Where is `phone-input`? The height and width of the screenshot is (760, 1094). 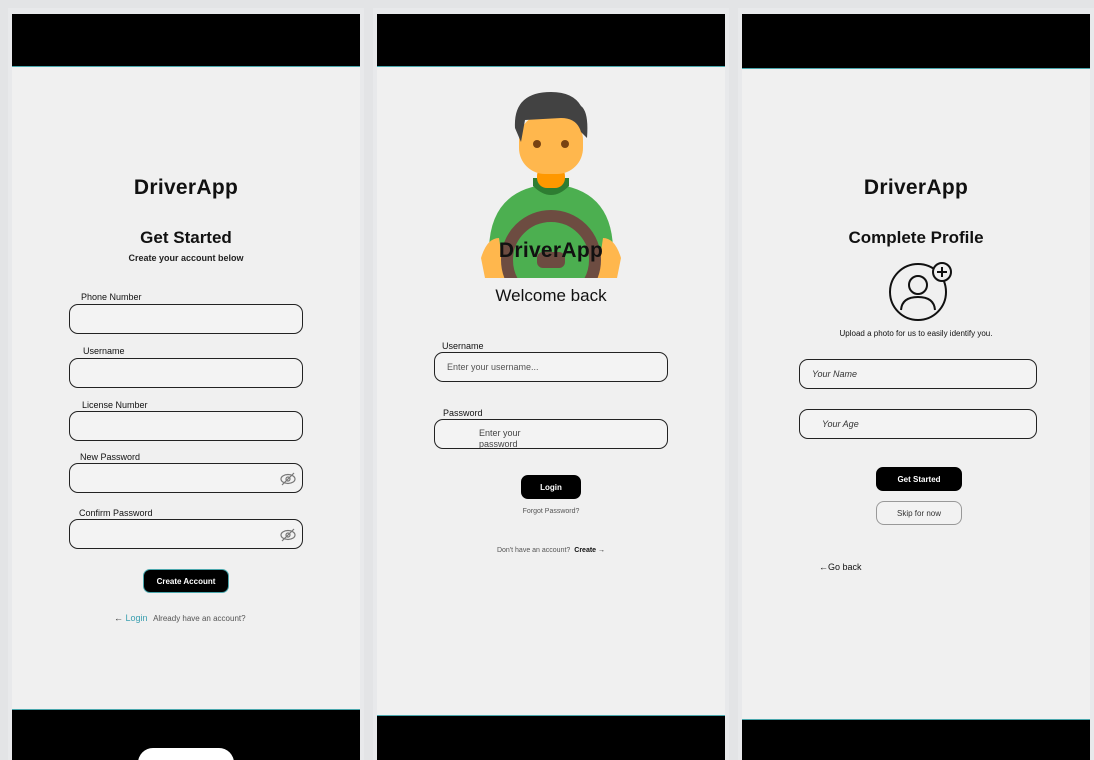 phone-input is located at coordinates (186, 319).